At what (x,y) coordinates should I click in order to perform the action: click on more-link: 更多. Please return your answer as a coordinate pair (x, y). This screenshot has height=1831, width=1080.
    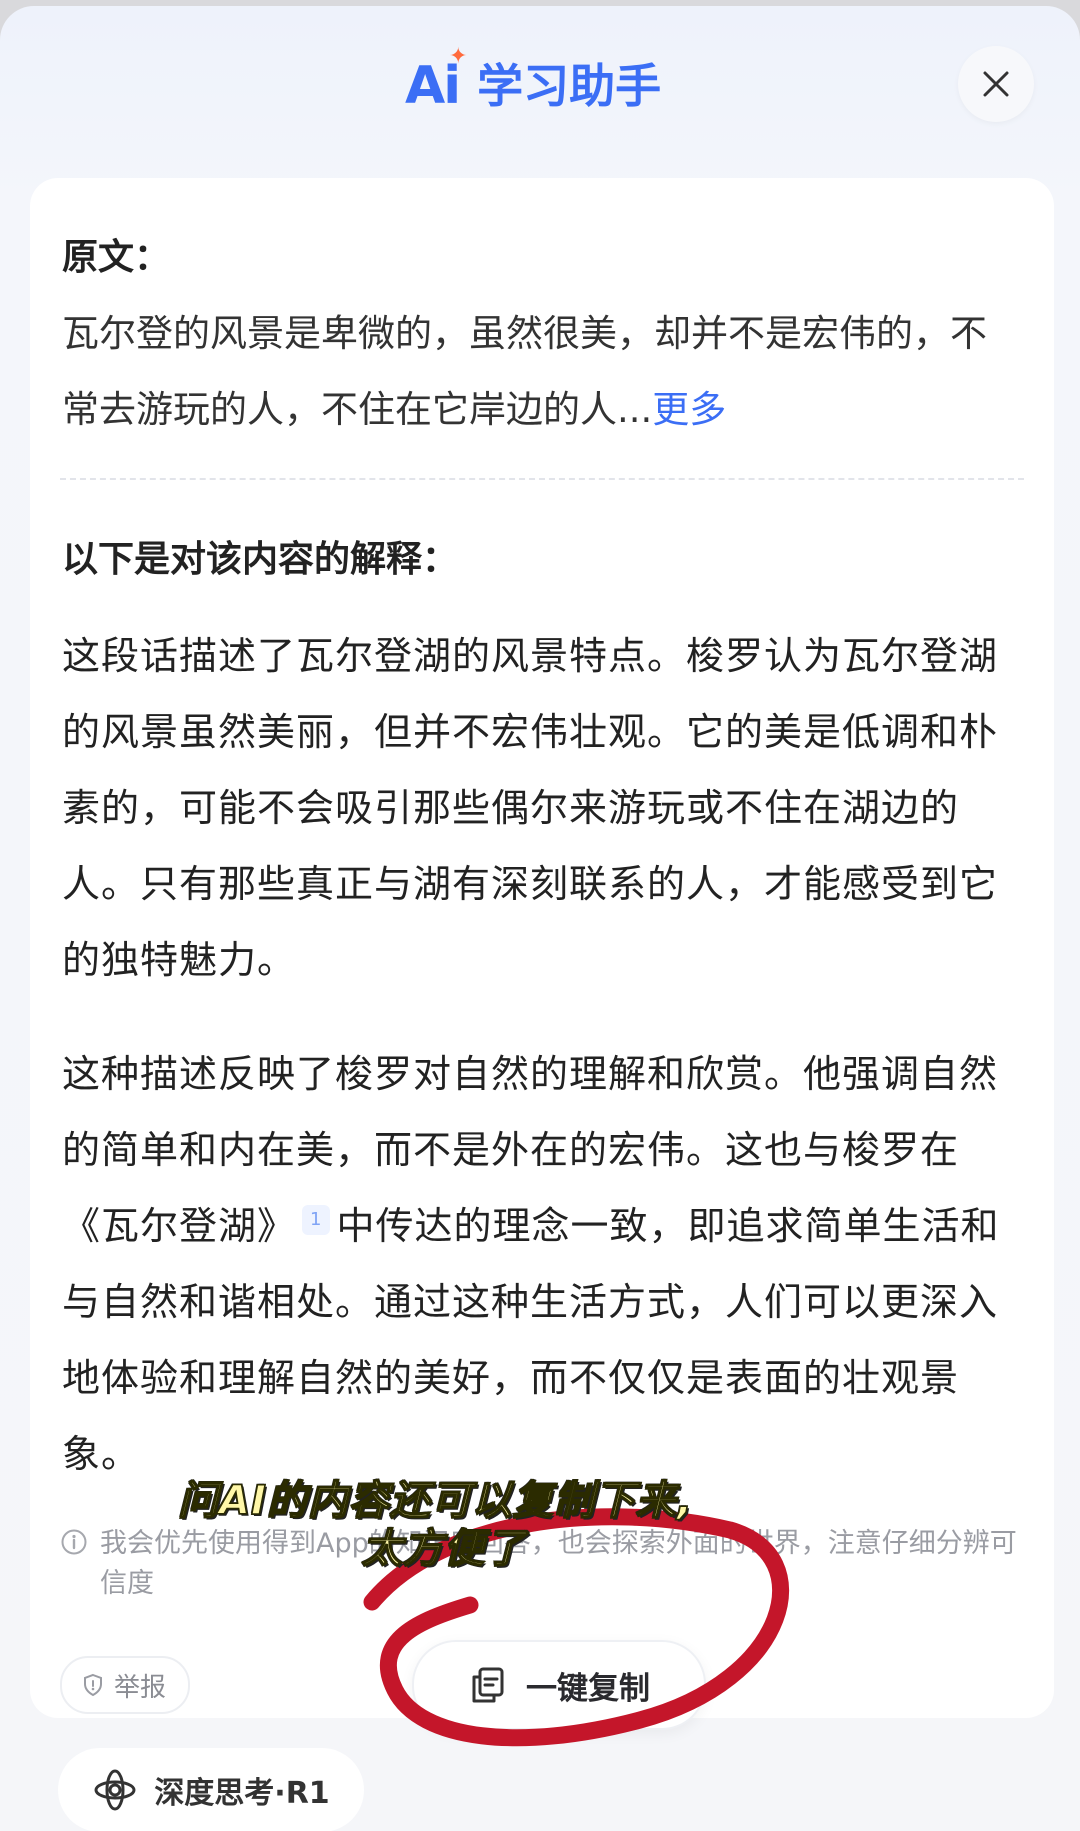
    Looking at the image, I should click on (689, 409).